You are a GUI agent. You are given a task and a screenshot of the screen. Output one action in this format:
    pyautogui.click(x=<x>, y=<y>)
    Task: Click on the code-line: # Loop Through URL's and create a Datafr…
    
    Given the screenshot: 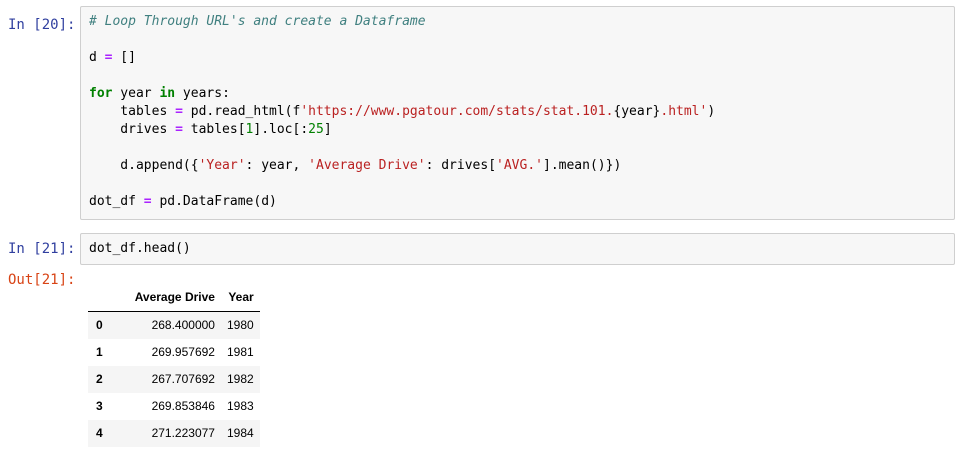 What is the action you would take?
    pyautogui.click(x=521, y=22)
    